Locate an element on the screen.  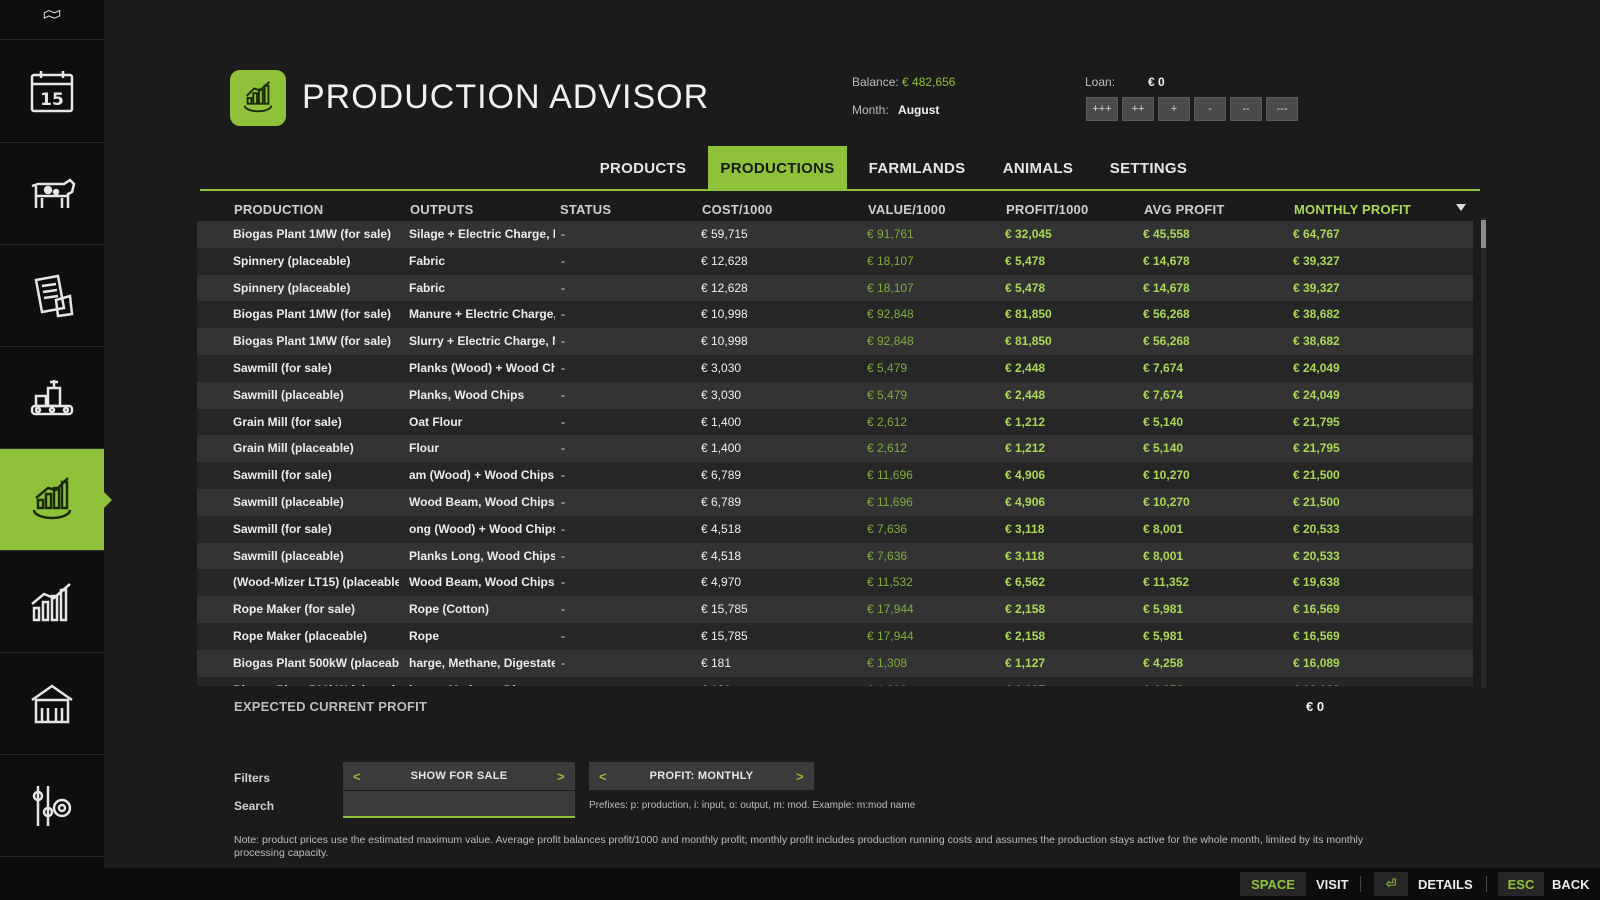
filter-profit-prev-button: < is located at coordinates (603, 776).